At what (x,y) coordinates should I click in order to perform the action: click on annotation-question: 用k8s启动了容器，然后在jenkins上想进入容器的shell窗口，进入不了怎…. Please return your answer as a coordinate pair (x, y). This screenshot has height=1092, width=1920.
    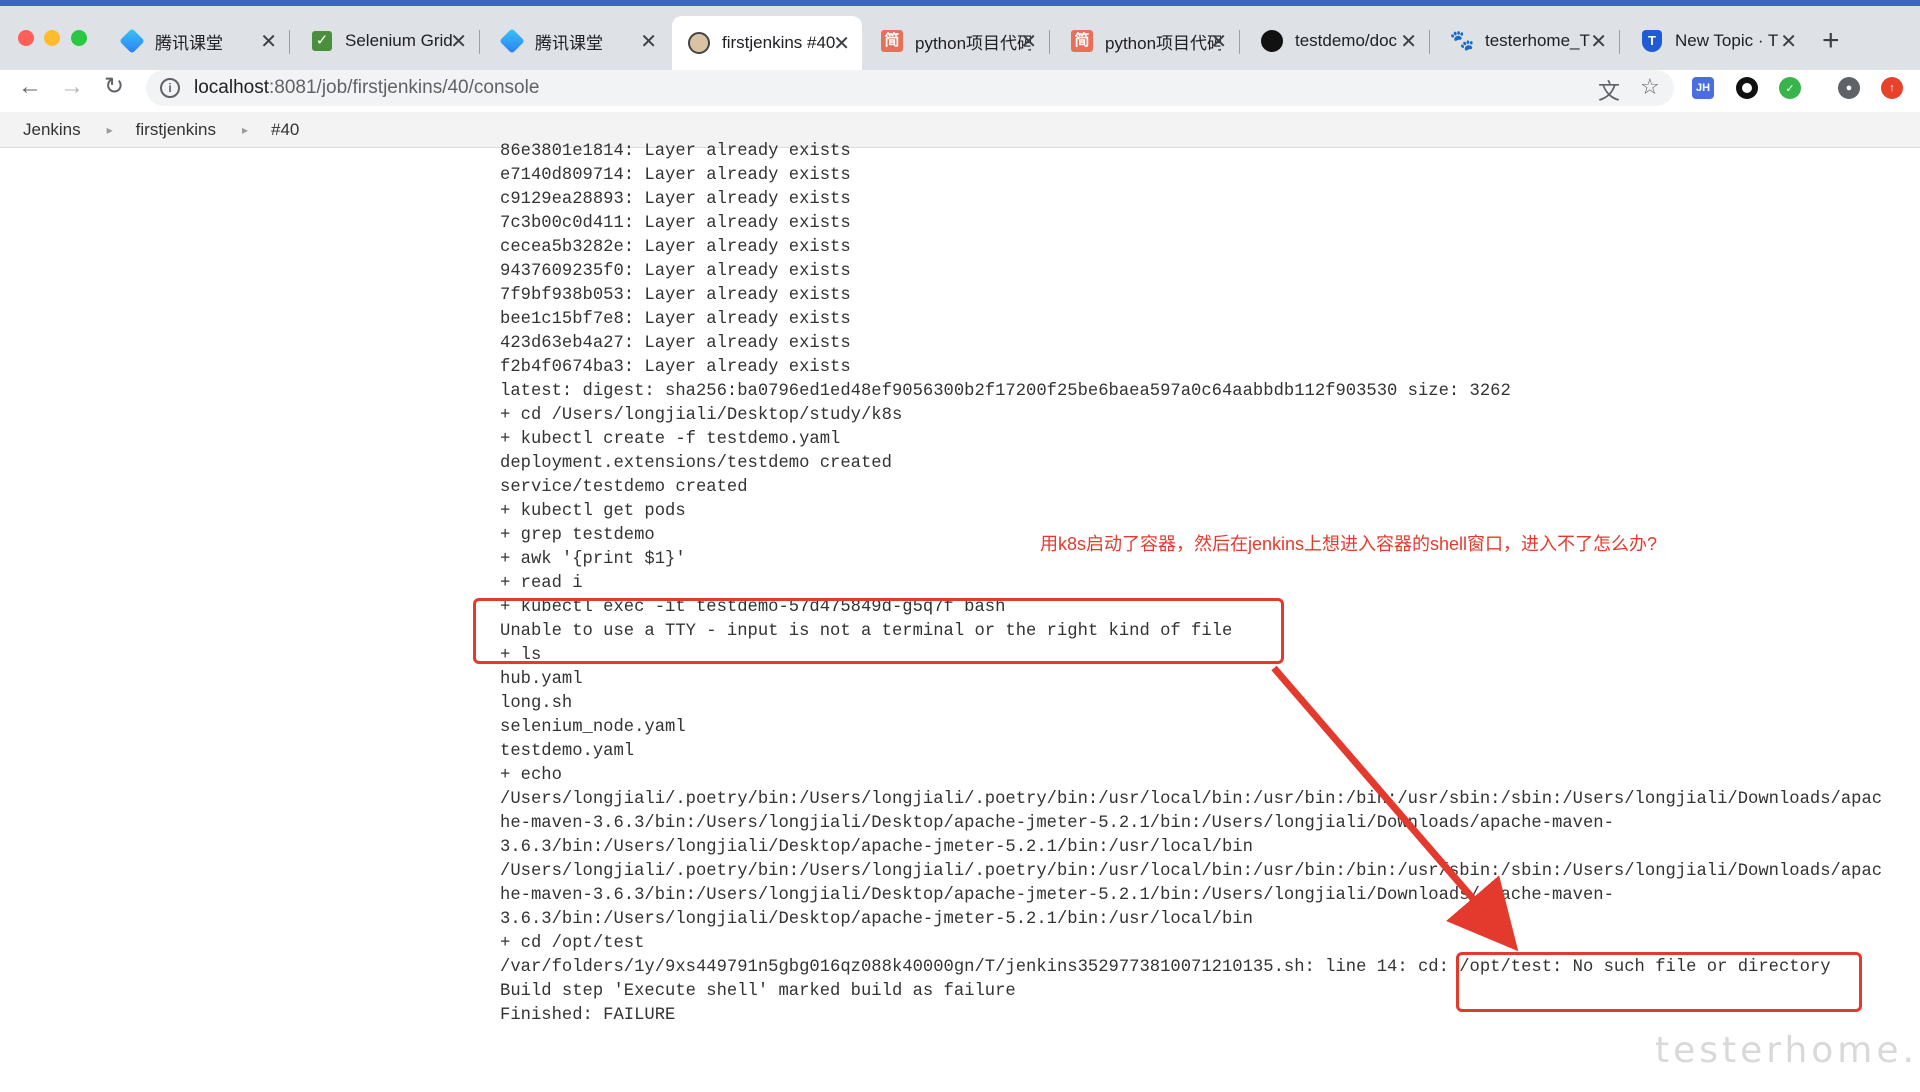
    Looking at the image, I should click on (1349, 544).